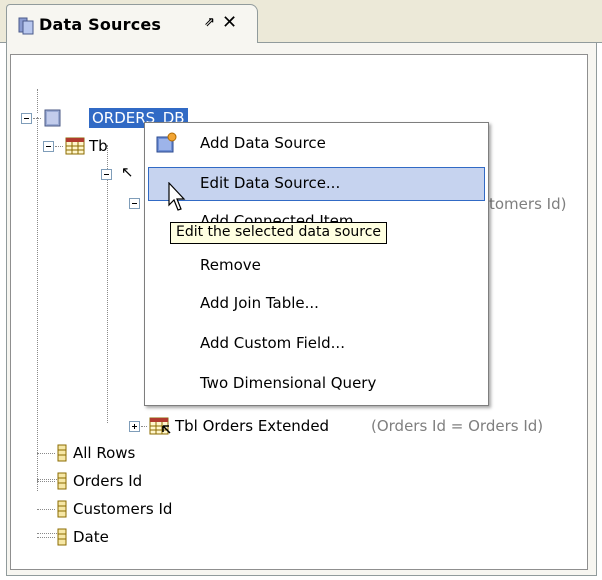 This screenshot has width=602, height=580. I want to click on tree-node-label: Tbl Orders Extended, so click(252, 426).